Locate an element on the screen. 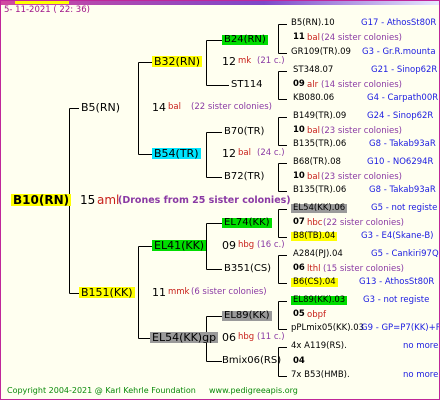 This screenshot has height=400, width=440. gen2-note-0: (21 c.) is located at coordinates (271, 61).